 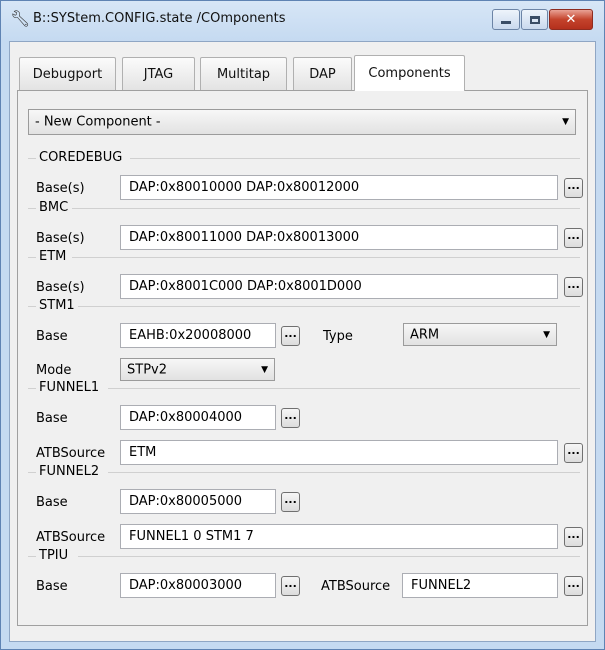 What do you see at coordinates (339, 452) in the screenshot?
I see `funnel1-atbsource-input: ETM` at bounding box center [339, 452].